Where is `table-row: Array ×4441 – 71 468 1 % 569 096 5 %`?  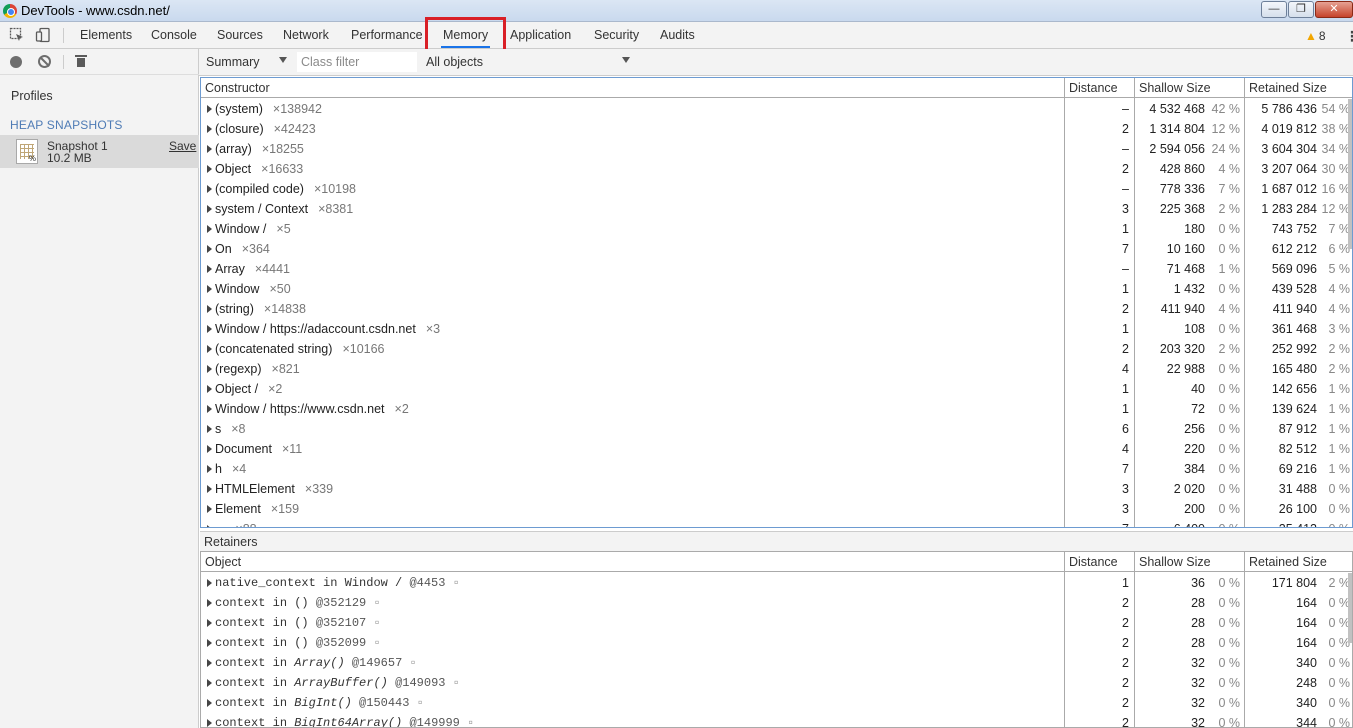
table-row: Array ×4441 – 71 468 1 % 569 096 5 % is located at coordinates (776, 269).